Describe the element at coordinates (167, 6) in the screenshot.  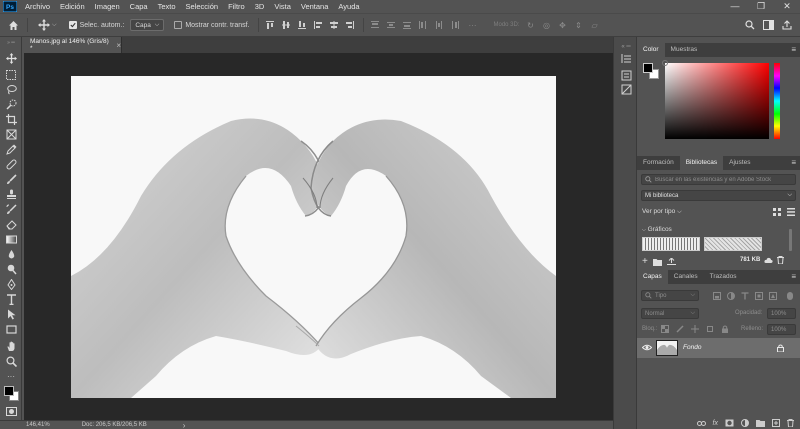
I see `menu-texto: Texto` at that location.